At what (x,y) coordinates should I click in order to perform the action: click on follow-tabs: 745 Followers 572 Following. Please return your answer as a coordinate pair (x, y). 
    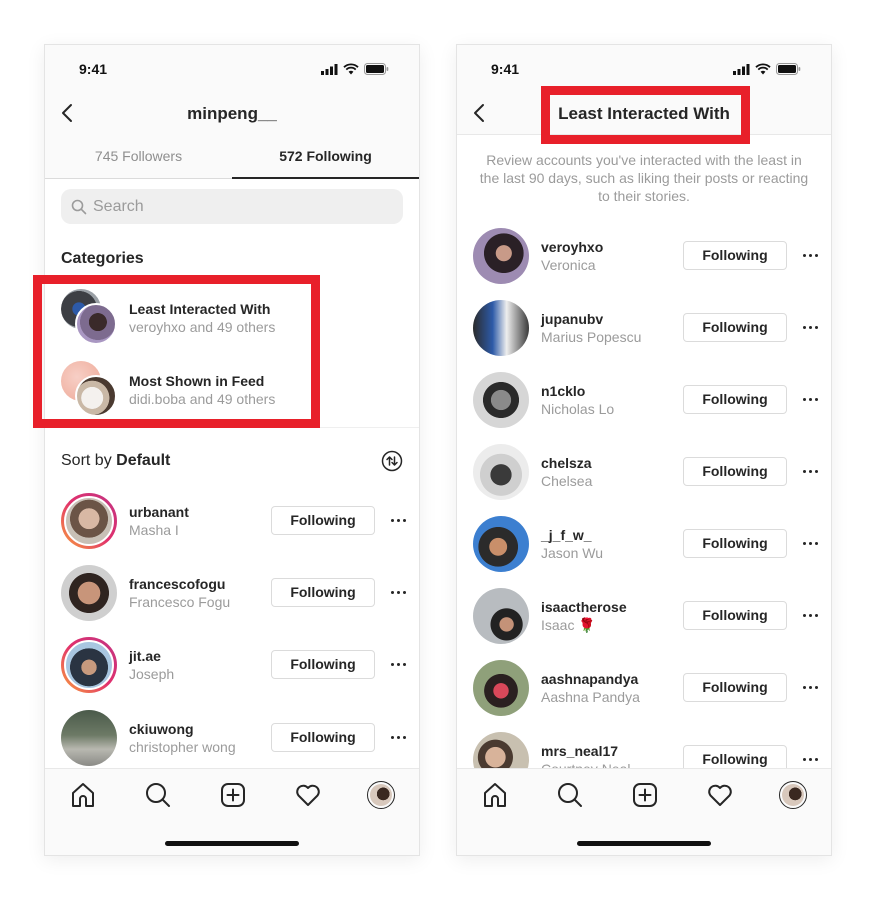
    Looking at the image, I should click on (232, 157).